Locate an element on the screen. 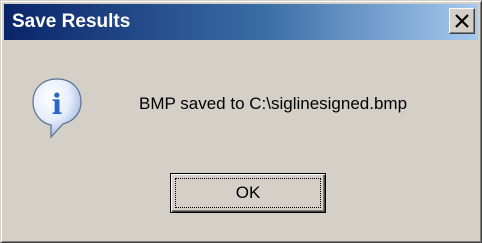 This screenshot has height=243, width=482. close-button is located at coordinates (462, 21).